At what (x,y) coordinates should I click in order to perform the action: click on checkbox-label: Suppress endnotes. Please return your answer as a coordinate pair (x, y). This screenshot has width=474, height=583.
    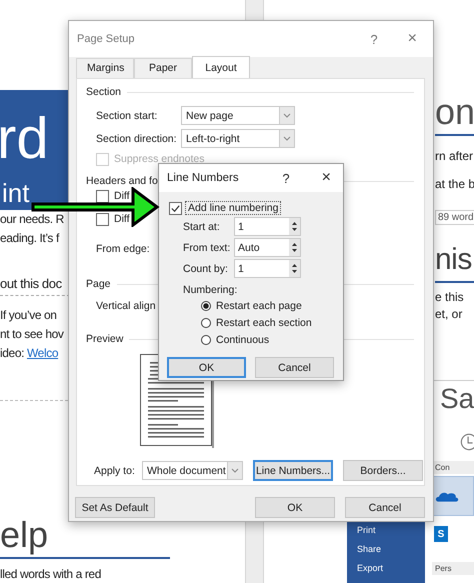
    Looking at the image, I should click on (159, 159).